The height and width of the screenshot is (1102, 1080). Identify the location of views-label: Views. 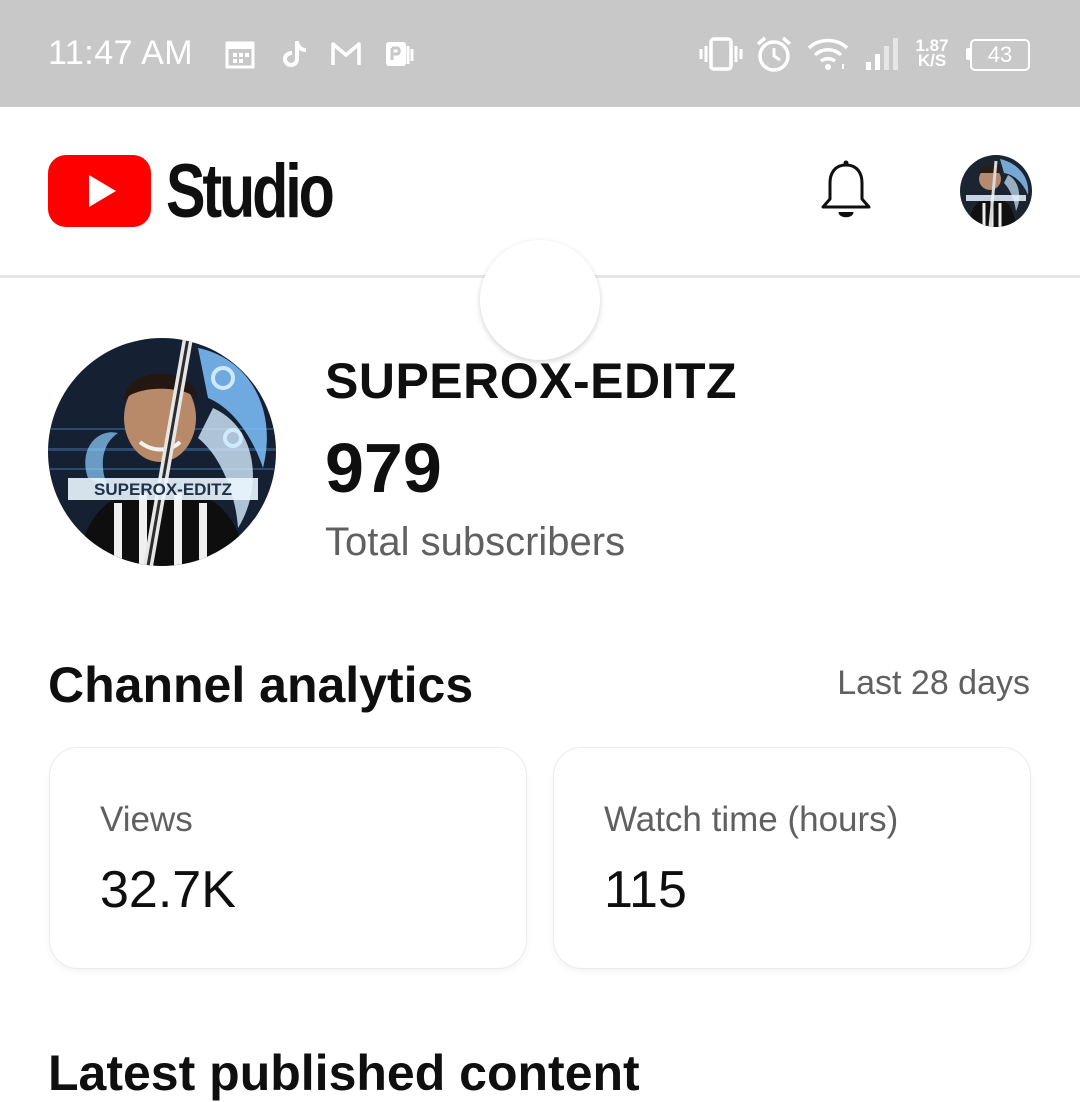
(146, 819).